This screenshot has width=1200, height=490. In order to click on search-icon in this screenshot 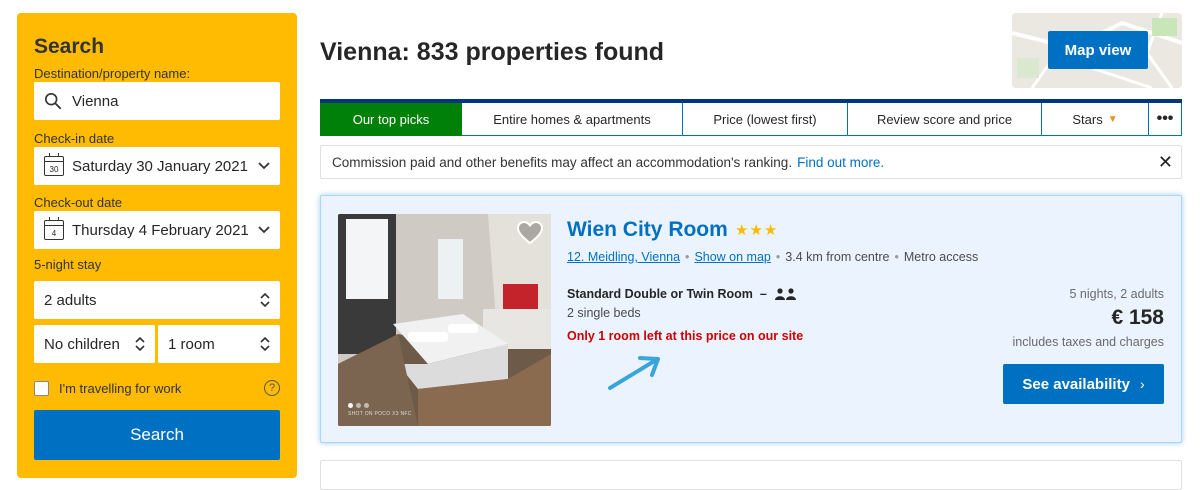, I will do `click(53, 101)`.